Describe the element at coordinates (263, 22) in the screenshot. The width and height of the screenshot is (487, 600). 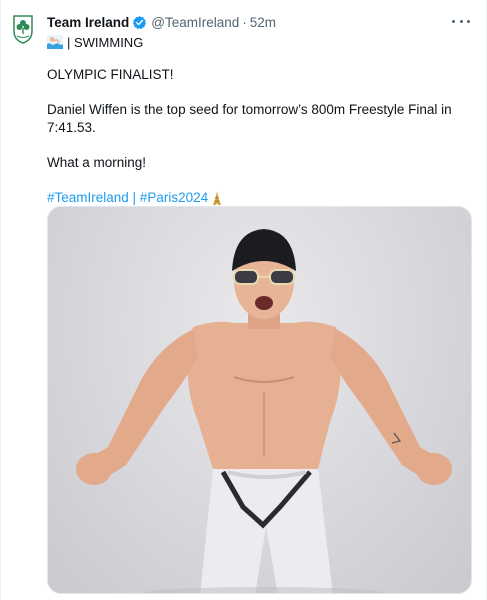
I see `tweet-timestamp: 52m` at that location.